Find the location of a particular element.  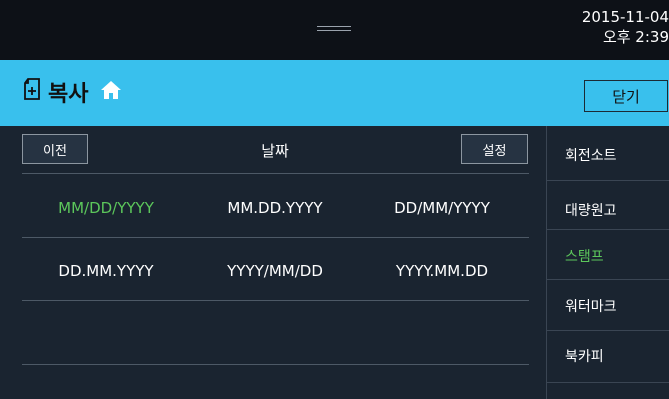

prev-button: 이전 is located at coordinates (55, 149).